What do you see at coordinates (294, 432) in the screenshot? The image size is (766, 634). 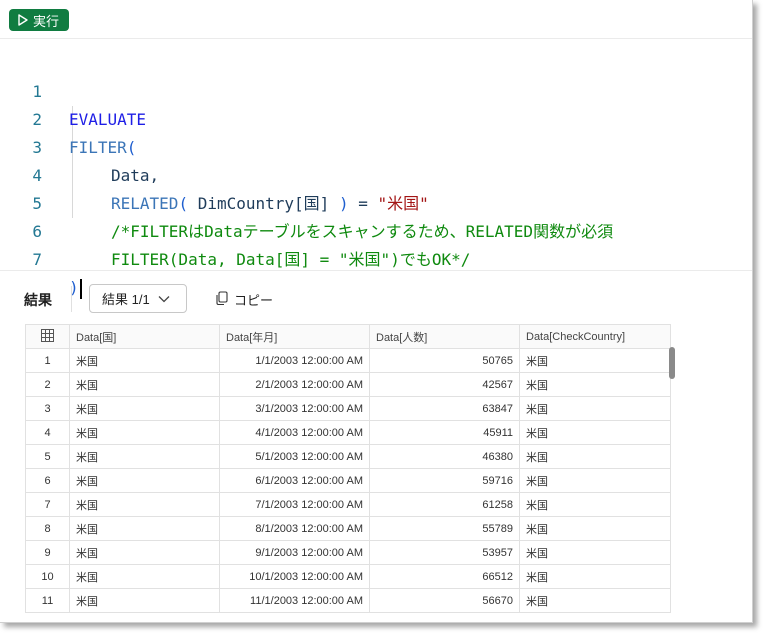 I see `cell-month: 4/1/2003 12:00:00 AM` at bounding box center [294, 432].